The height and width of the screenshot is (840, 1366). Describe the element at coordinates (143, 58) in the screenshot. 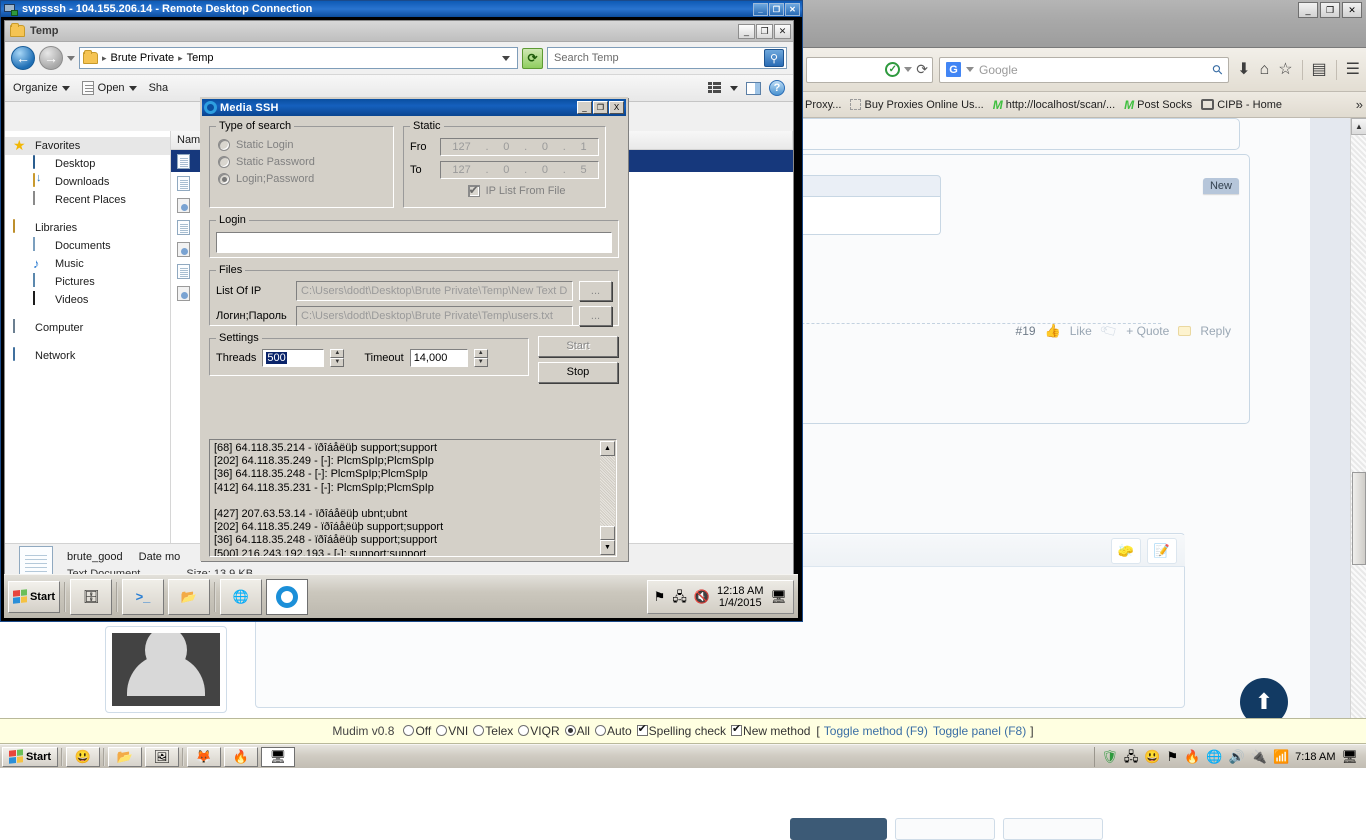

I see `breadcrumb-item-brute-private: Brute Private` at that location.